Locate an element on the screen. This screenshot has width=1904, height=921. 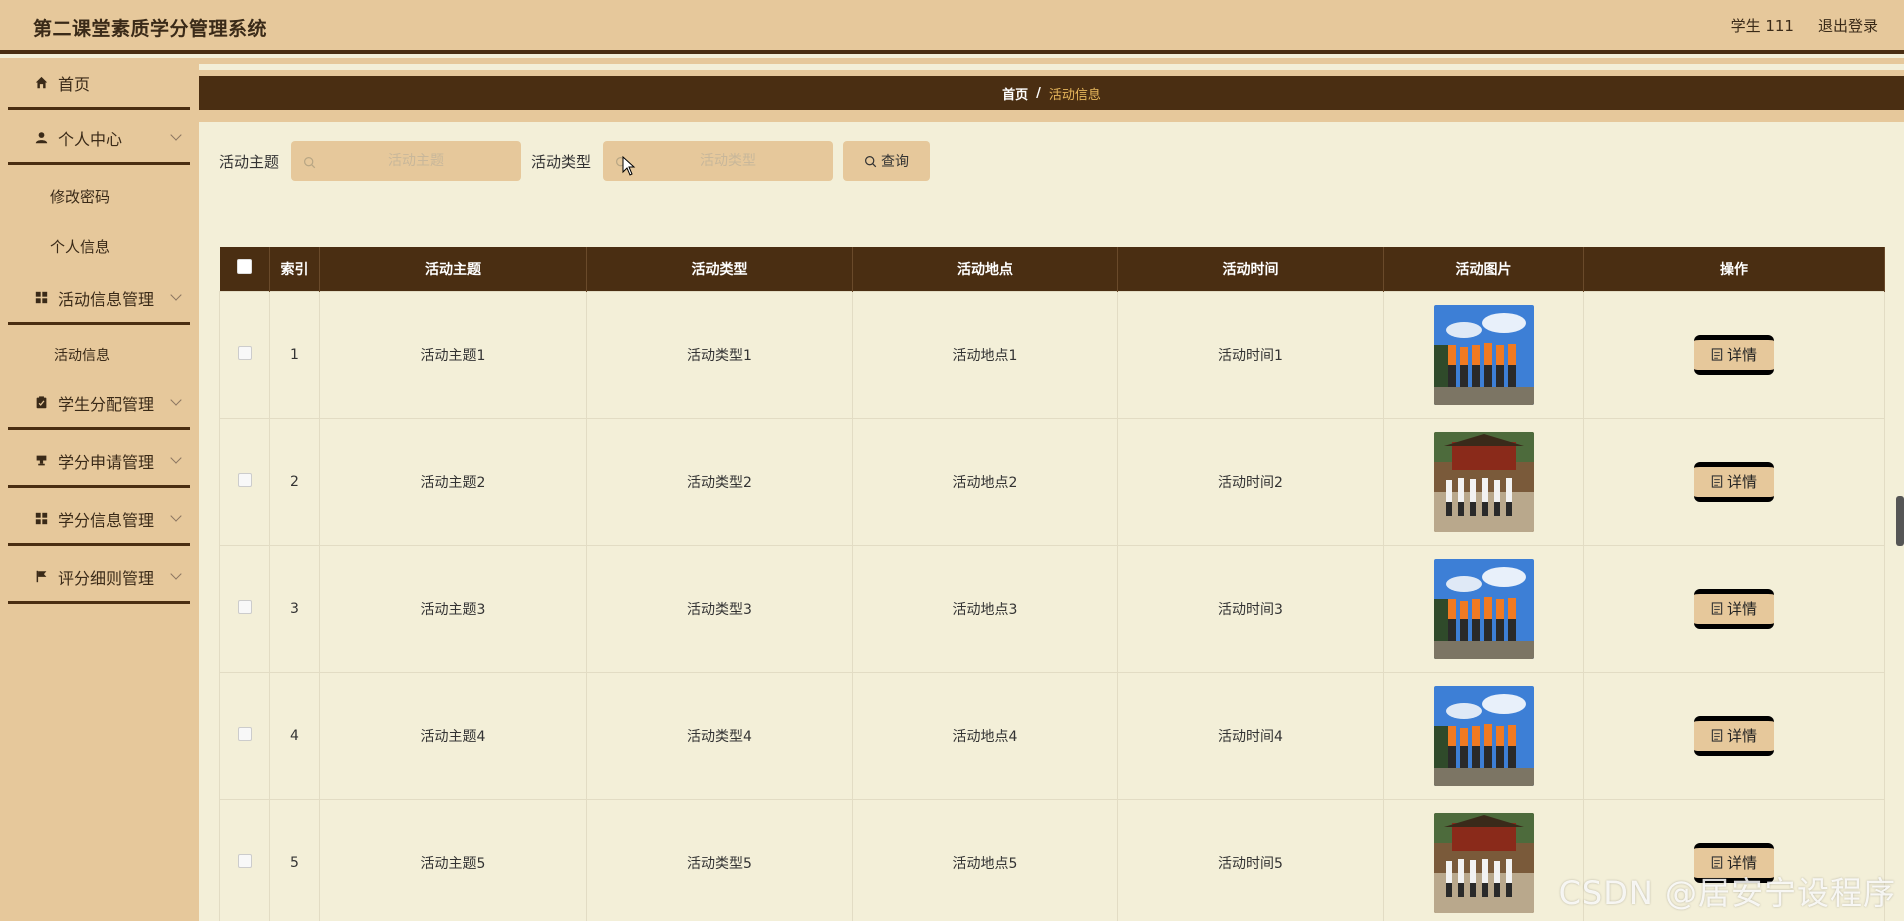
place-cell: 活动地点4 is located at coordinates (985, 735).